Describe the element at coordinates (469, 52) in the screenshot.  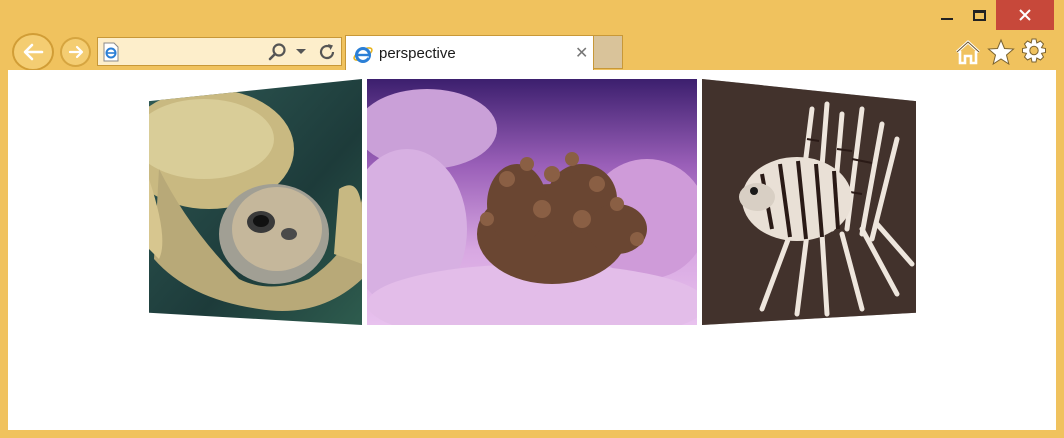
I see `tab-perspective: perspective ✕` at that location.